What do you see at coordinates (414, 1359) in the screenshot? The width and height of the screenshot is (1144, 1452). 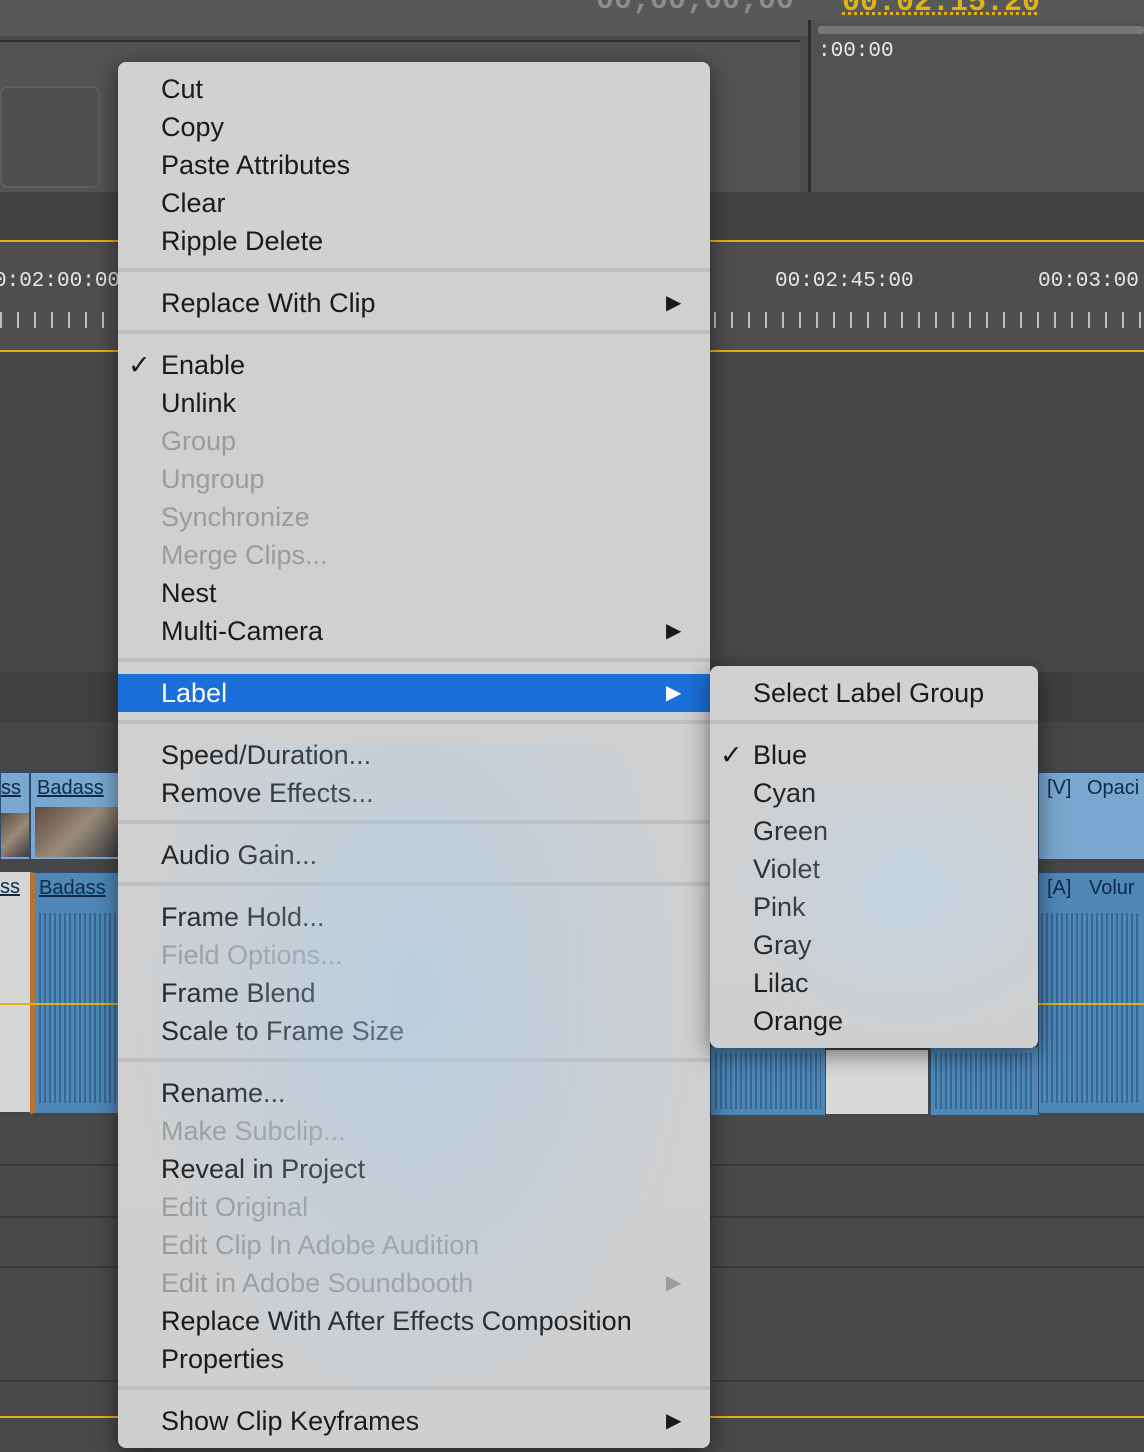 I see `menu-item-properties: Properties` at bounding box center [414, 1359].